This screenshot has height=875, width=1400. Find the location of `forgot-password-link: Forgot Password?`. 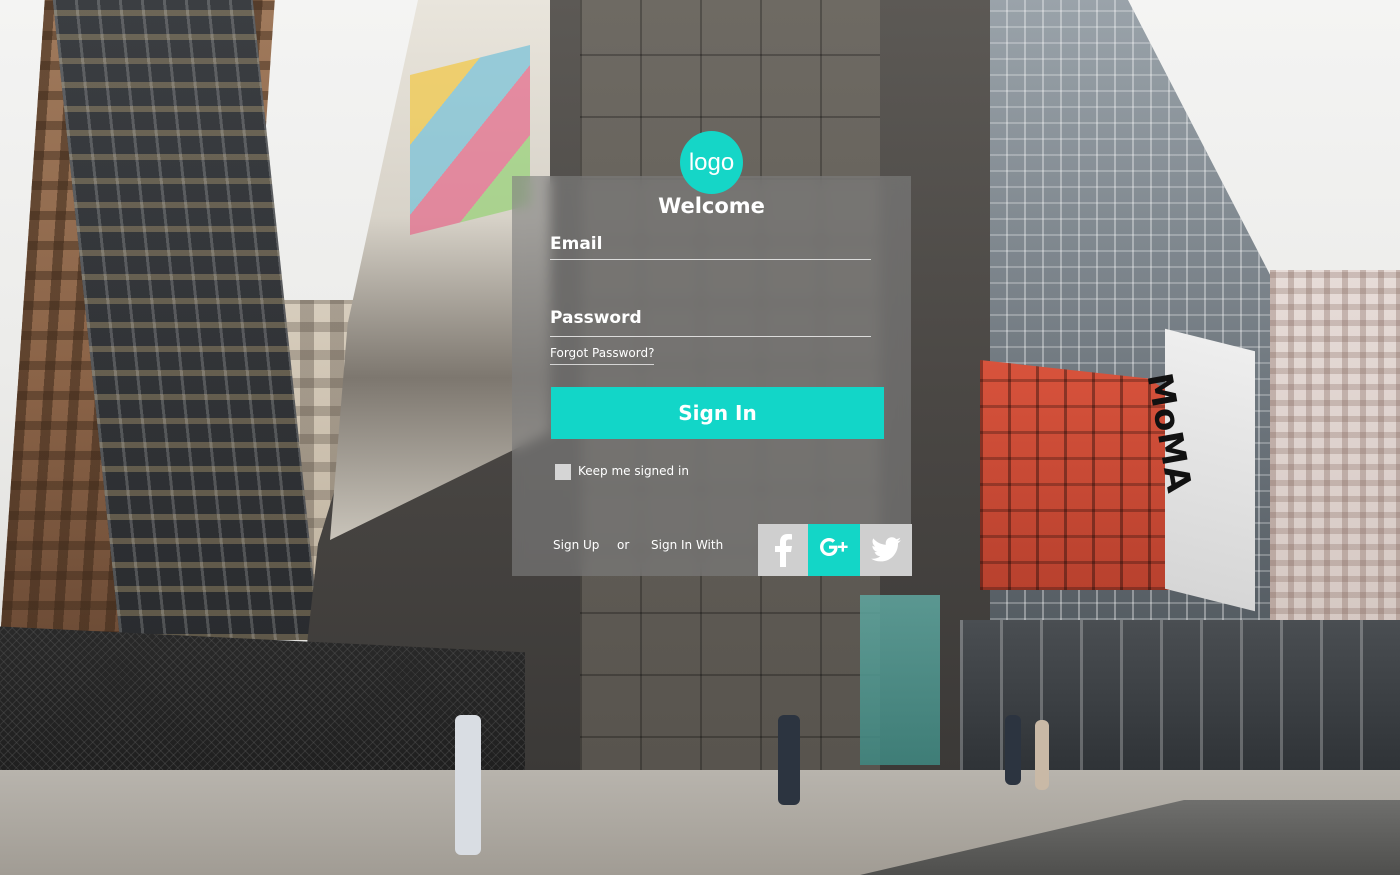

forgot-password-link: Forgot Password? is located at coordinates (602, 355).